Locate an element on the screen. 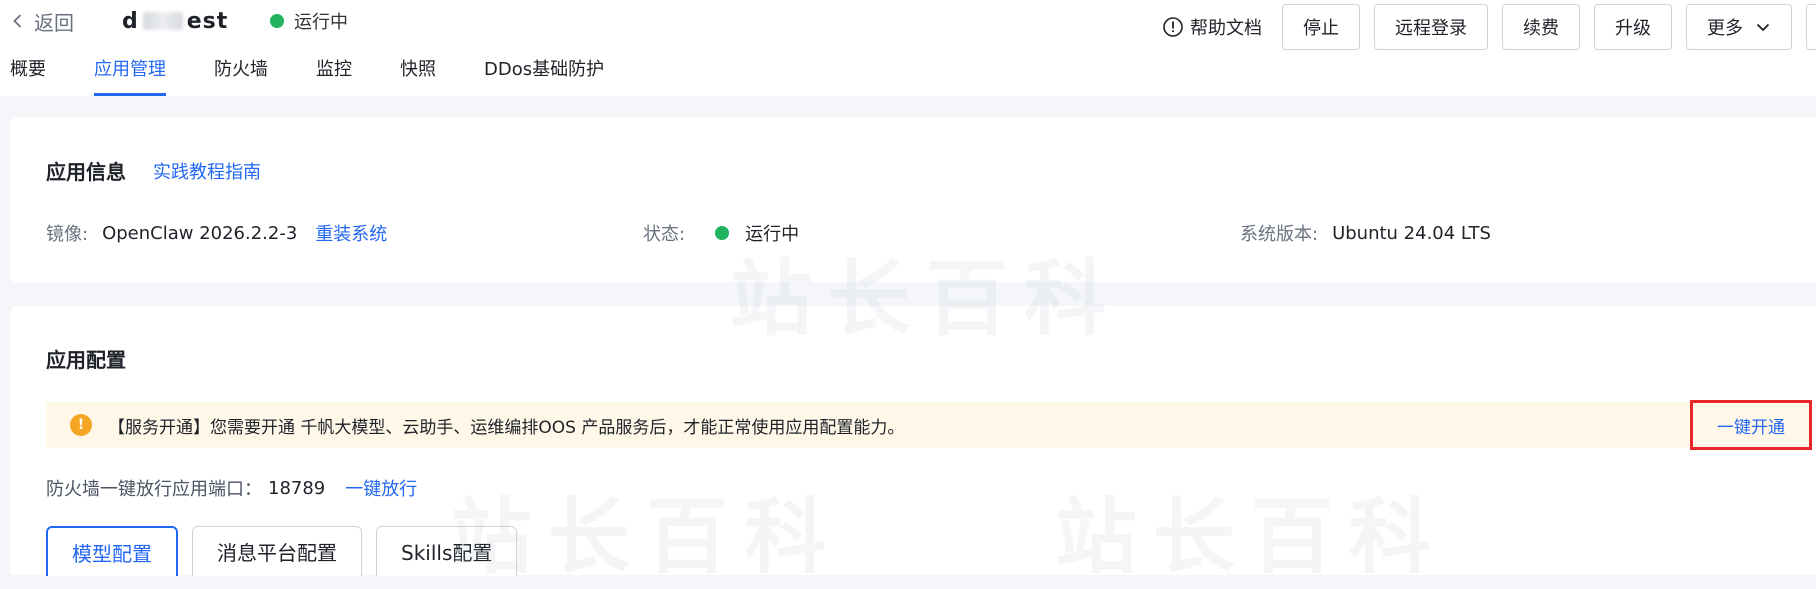  status-info: 状态: 运行中 is located at coordinates (721, 233).